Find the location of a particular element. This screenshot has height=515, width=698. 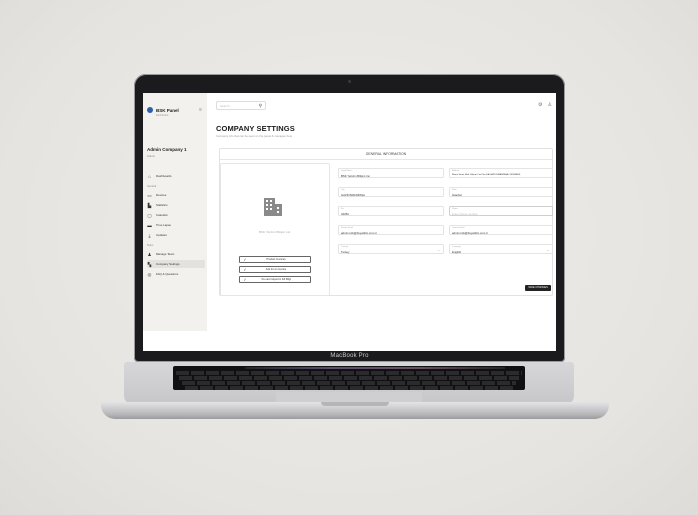

laptop-front-edge is located at coordinates (355, 410).